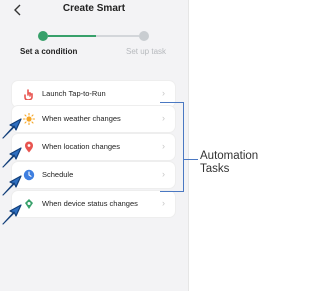 Image resolution: width=320 pixels, height=291 pixels. Describe the element at coordinates (172, 102) in the screenshot. I see `bracket-top-tick` at that location.